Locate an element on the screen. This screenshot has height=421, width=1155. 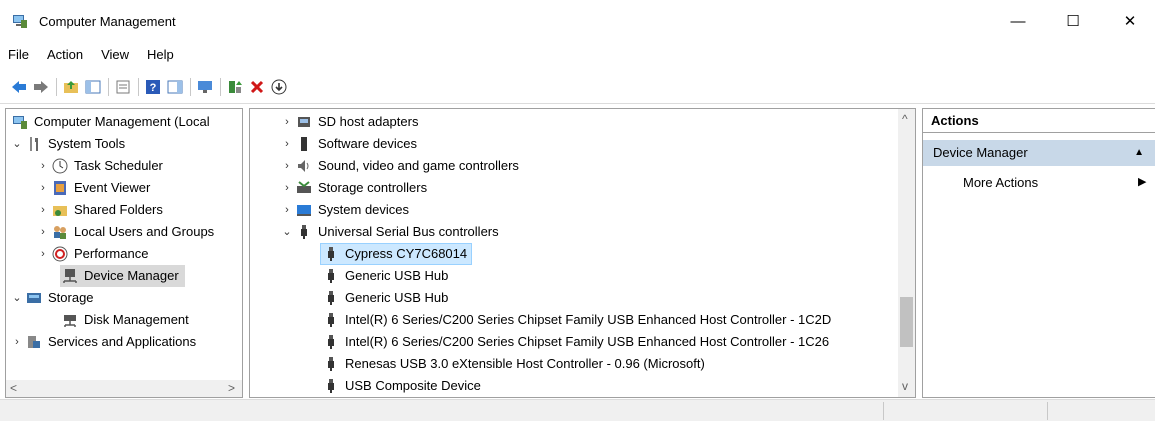
computer-management-app-icon is located at coordinates (20, 21).